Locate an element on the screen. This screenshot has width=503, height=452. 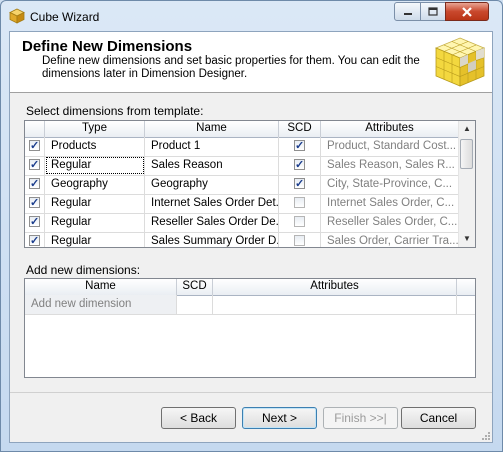
close-button is located at coordinates (467, 11).